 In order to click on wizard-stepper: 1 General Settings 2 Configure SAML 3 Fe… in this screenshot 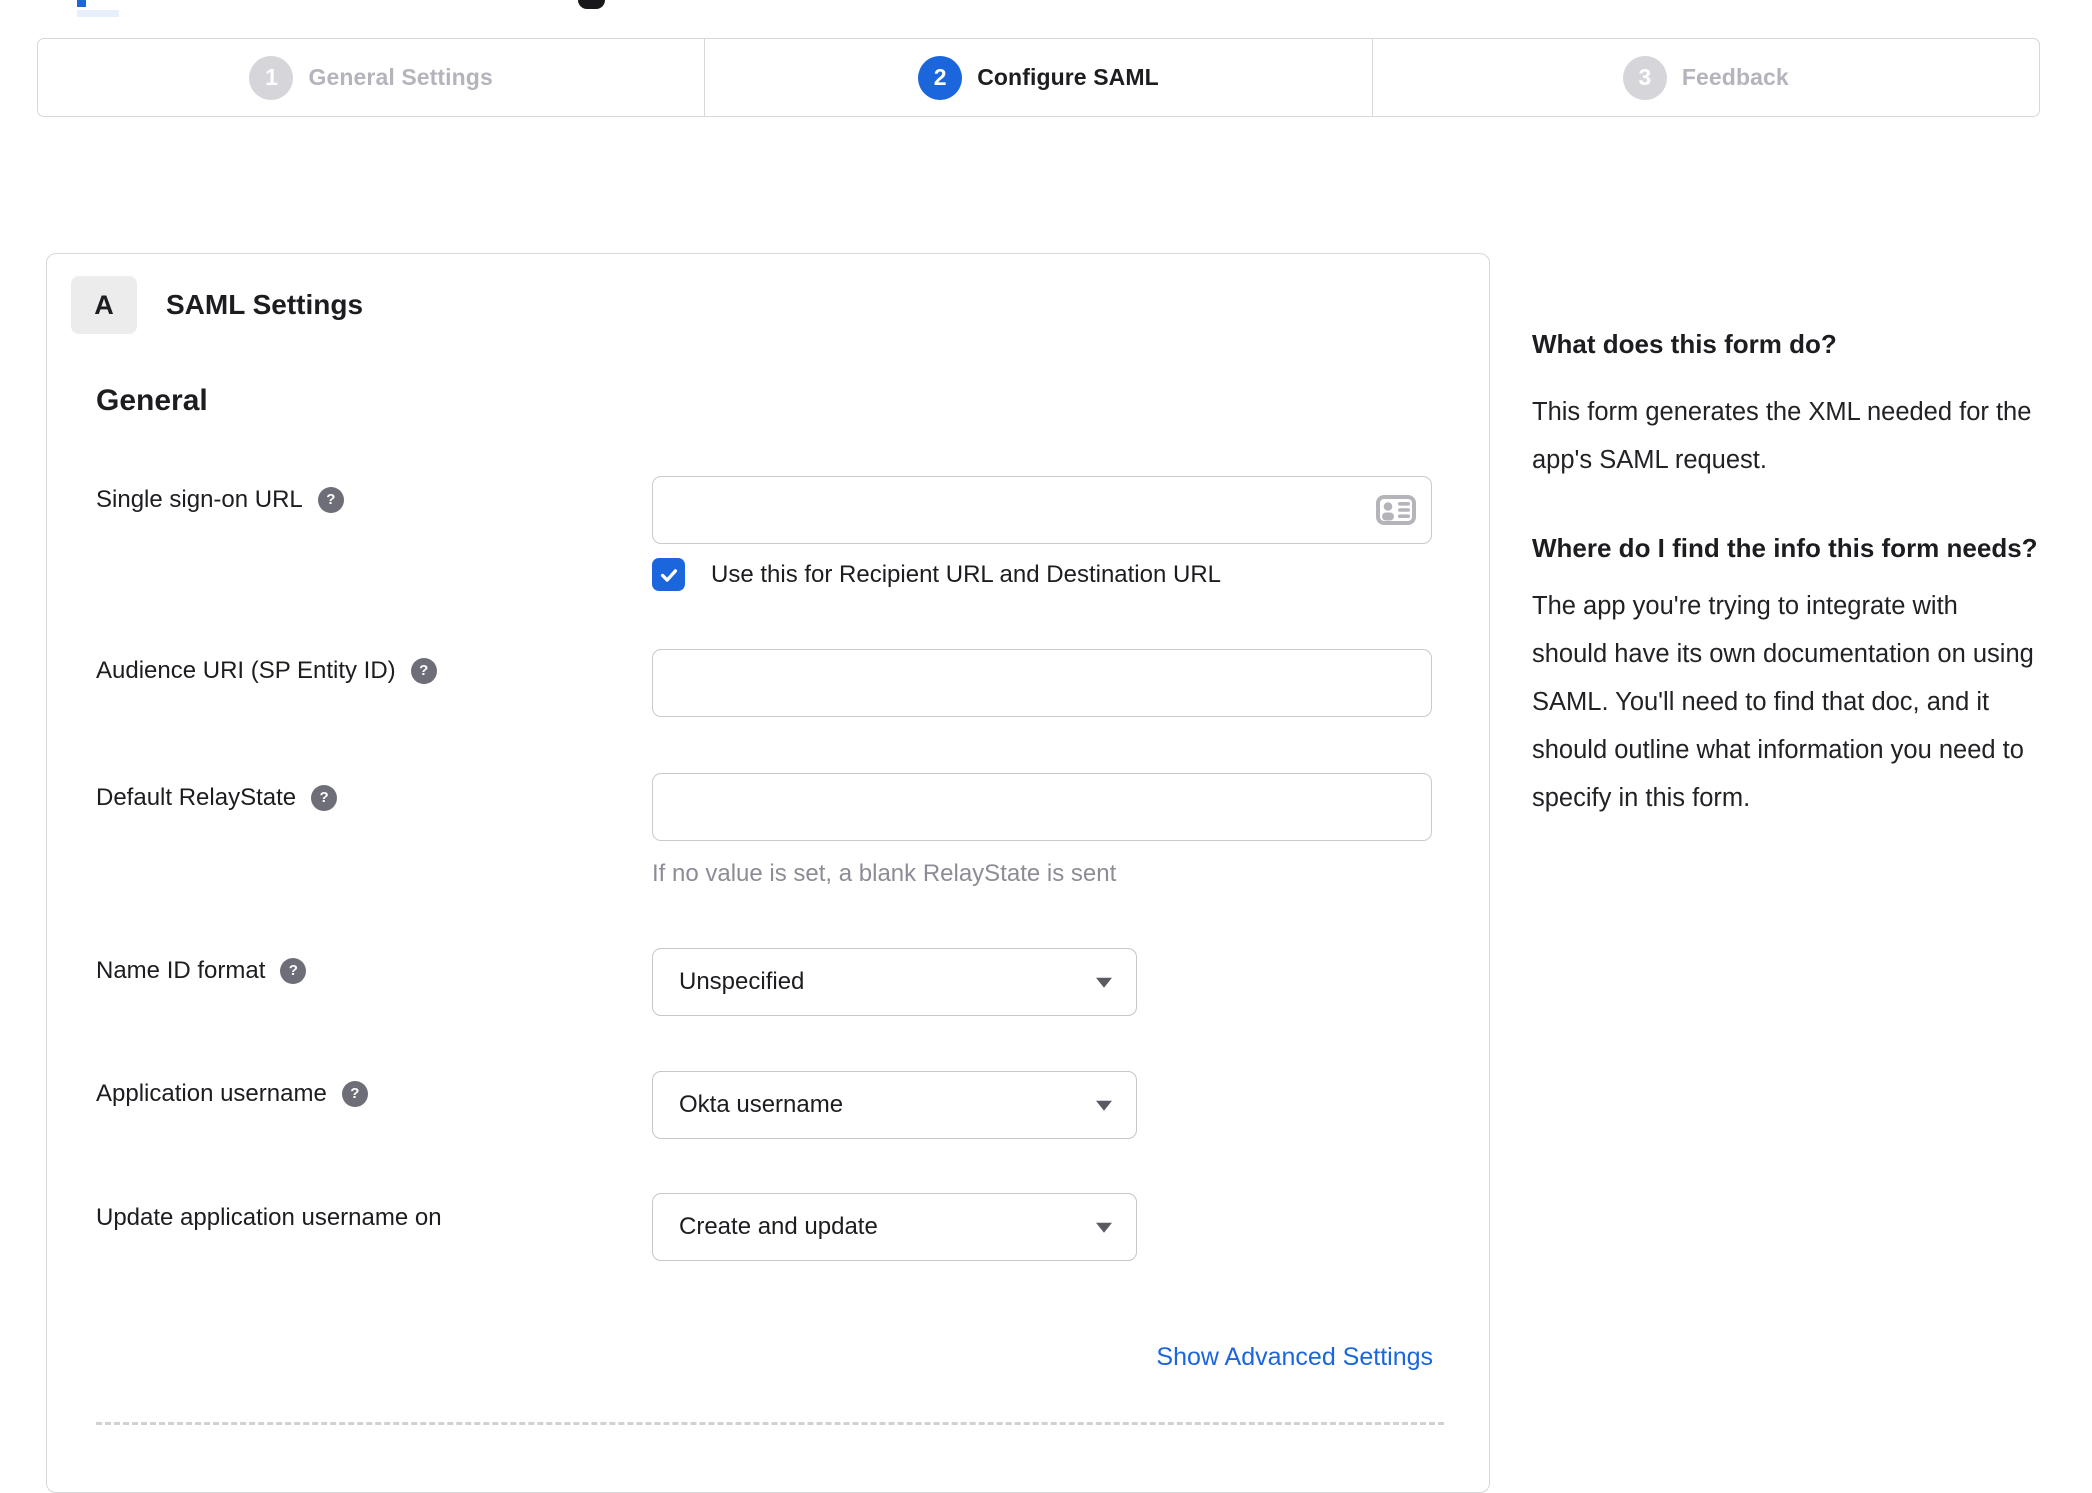, I will do `click(1038, 77)`.